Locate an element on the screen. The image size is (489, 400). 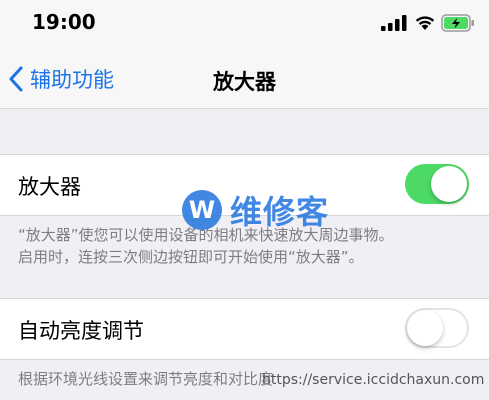
magnifier-toggle is located at coordinates (437, 184).